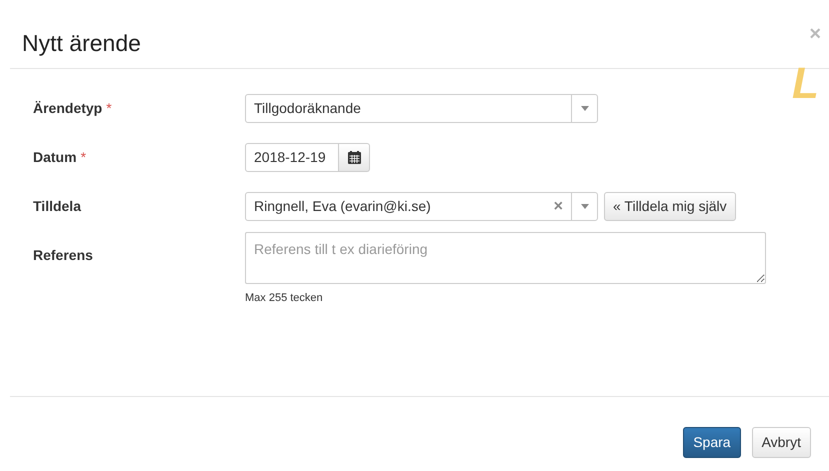  Describe the element at coordinates (63, 255) in the screenshot. I see `field-label: Referens` at that location.